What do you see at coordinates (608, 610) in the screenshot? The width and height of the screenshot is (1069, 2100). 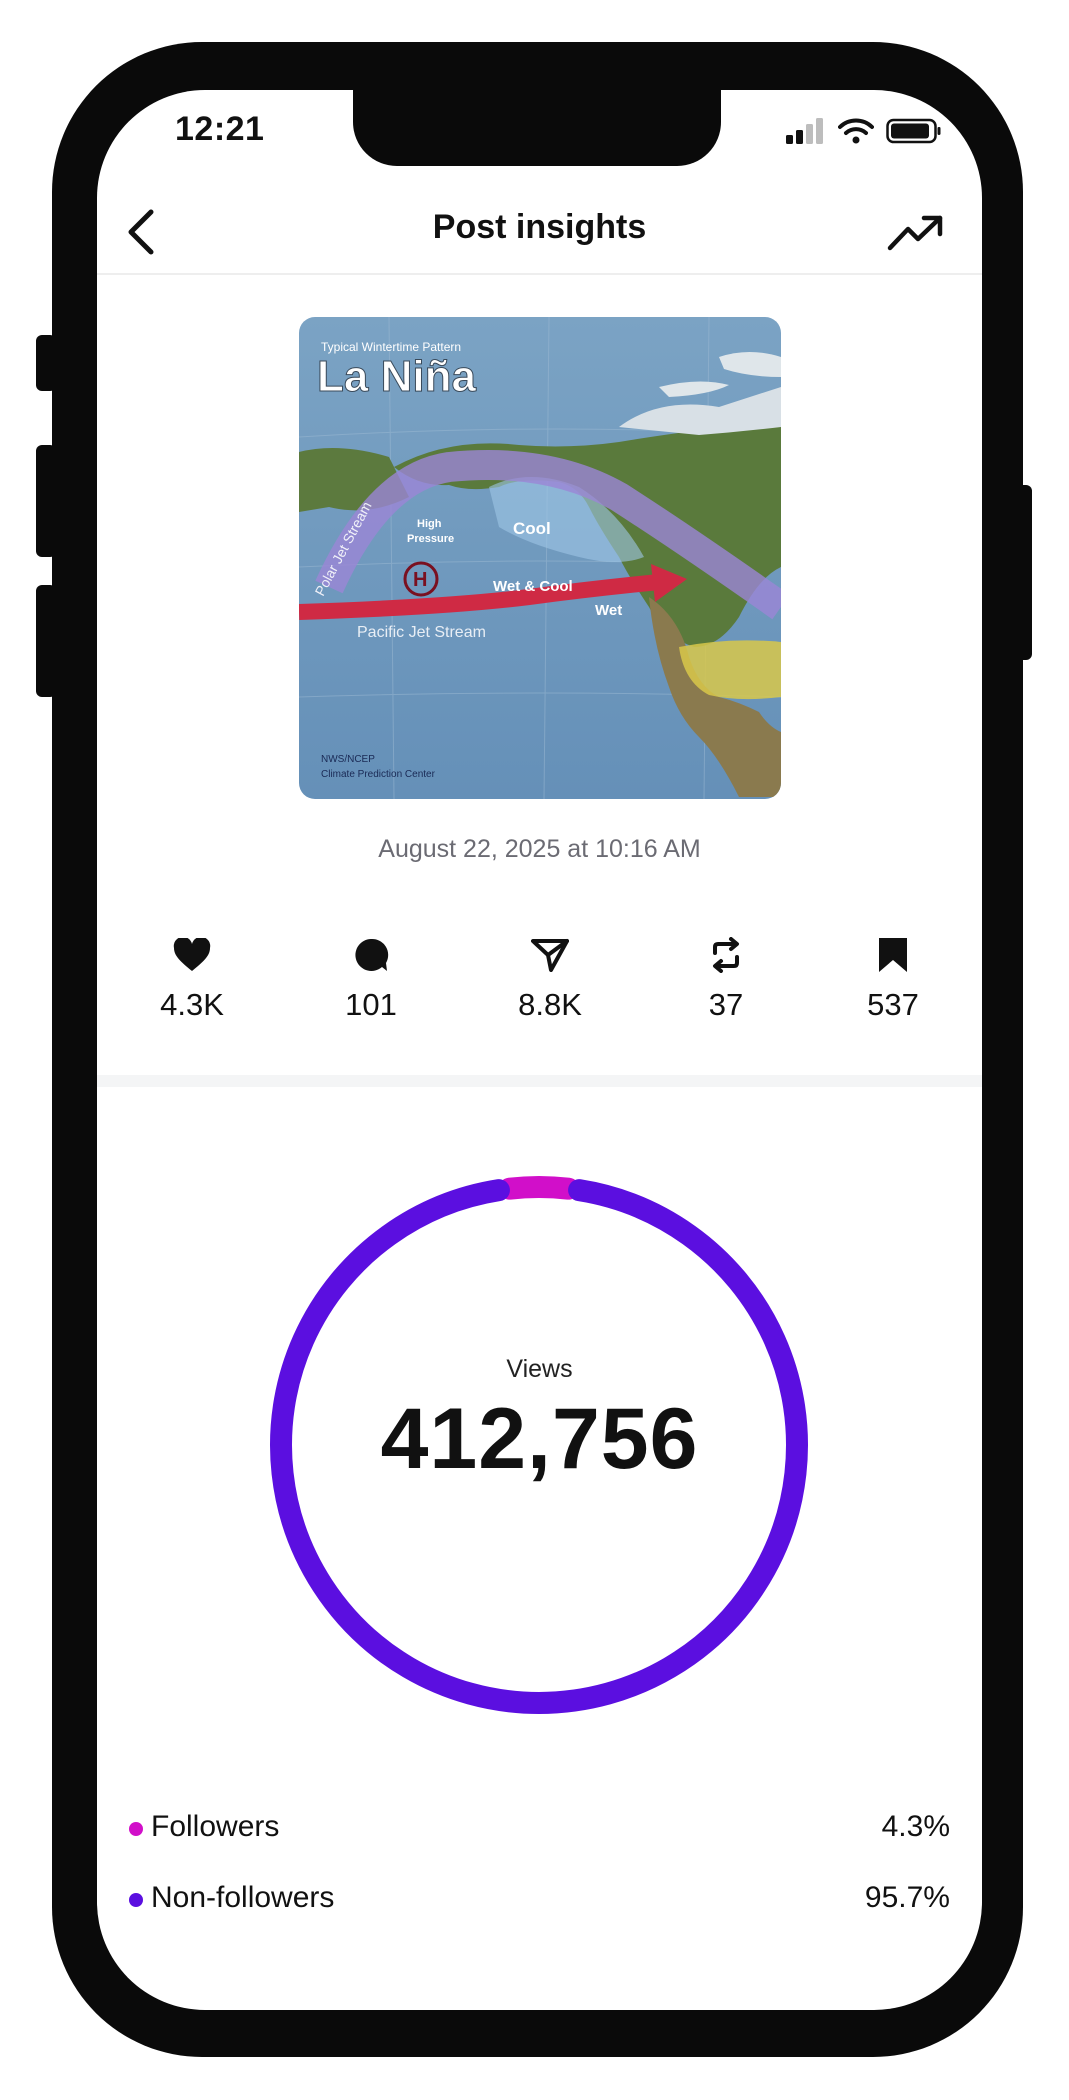 I see `wet-label: Wet` at bounding box center [608, 610].